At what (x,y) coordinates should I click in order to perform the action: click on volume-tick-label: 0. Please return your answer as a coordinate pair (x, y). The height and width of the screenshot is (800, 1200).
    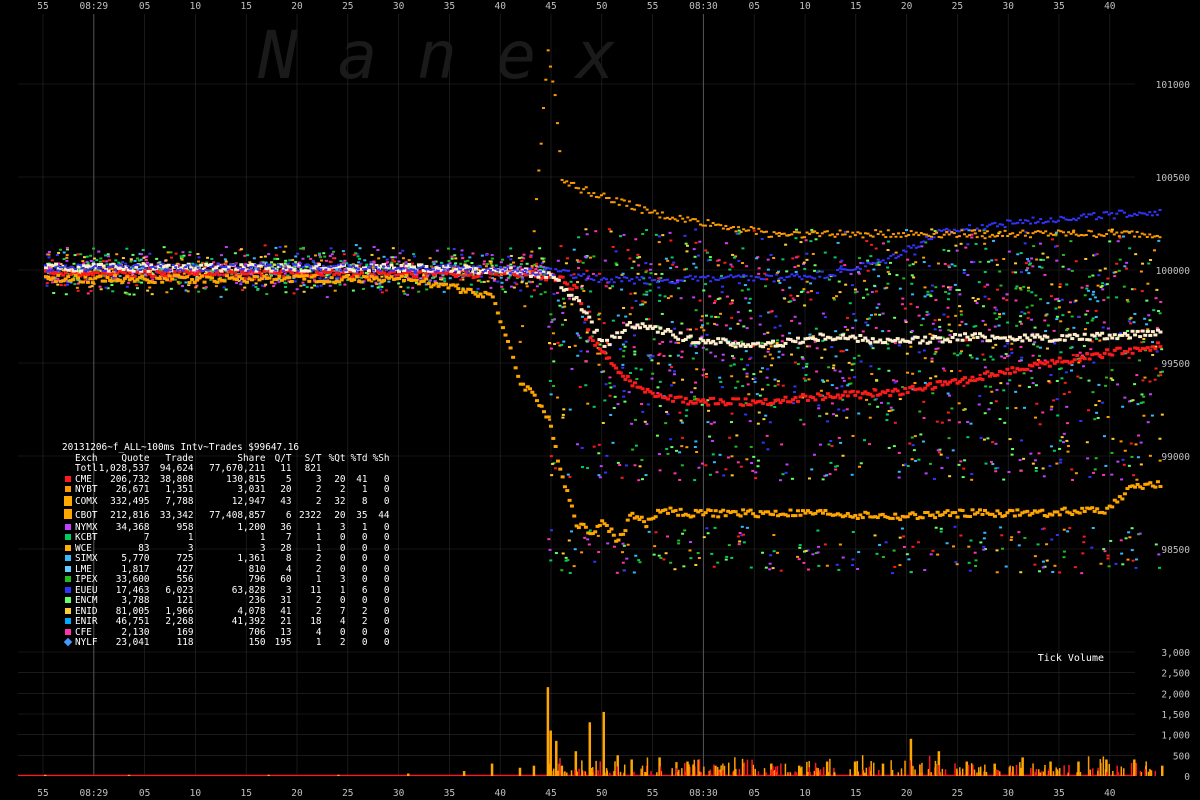
    Looking at the image, I should click on (1187, 777).